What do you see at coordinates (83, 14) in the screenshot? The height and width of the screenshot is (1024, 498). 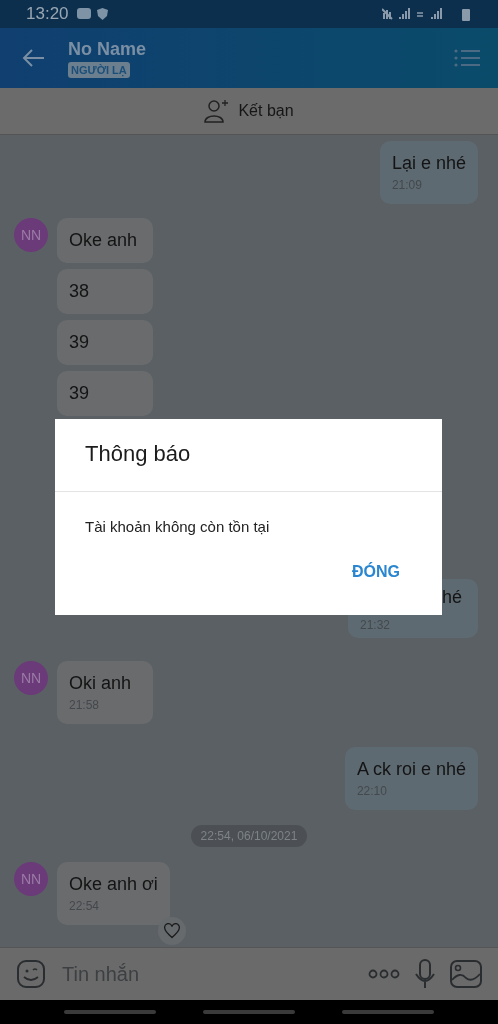 I see `chat-app-icon` at bounding box center [83, 14].